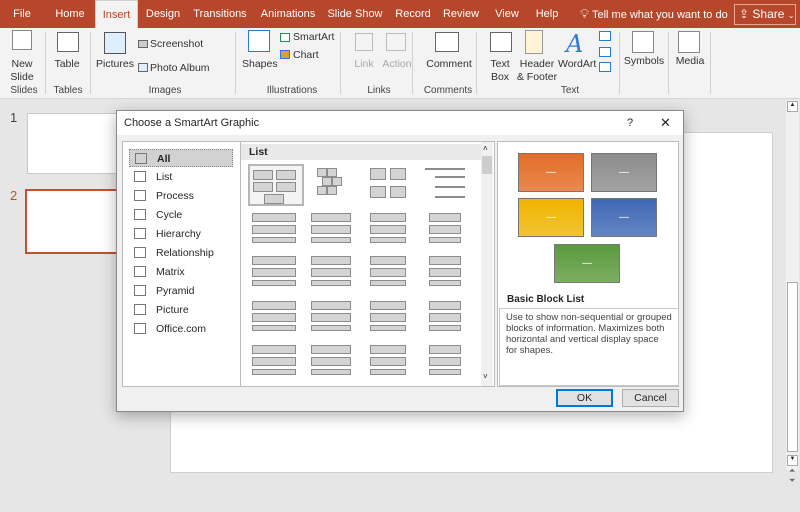 The width and height of the screenshot is (800, 512). What do you see at coordinates (487, 264) in the screenshot?
I see `gallery-scrollbar: ˄ ˅` at bounding box center [487, 264].